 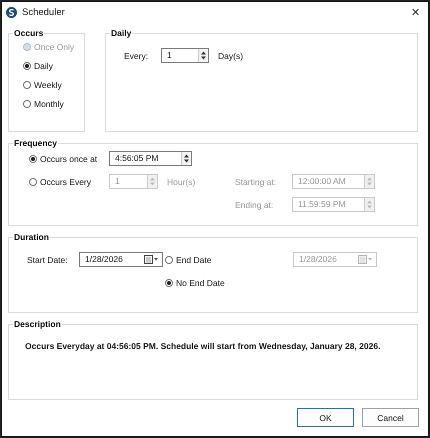 I want to click on unit-label: Day(s), so click(x=231, y=55).